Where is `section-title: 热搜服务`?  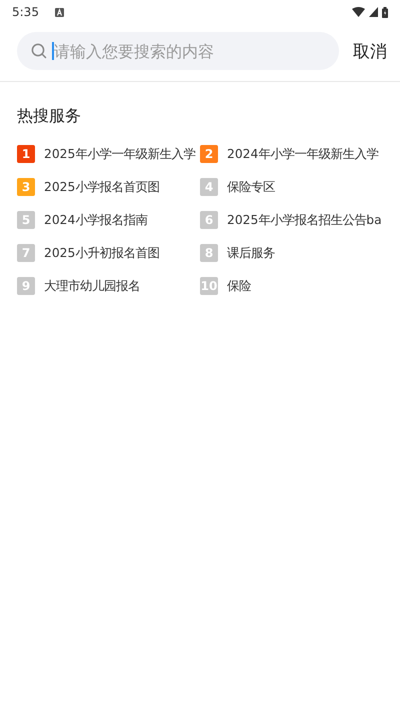
section-title: 热搜服务 is located at coordinates (49, 116).